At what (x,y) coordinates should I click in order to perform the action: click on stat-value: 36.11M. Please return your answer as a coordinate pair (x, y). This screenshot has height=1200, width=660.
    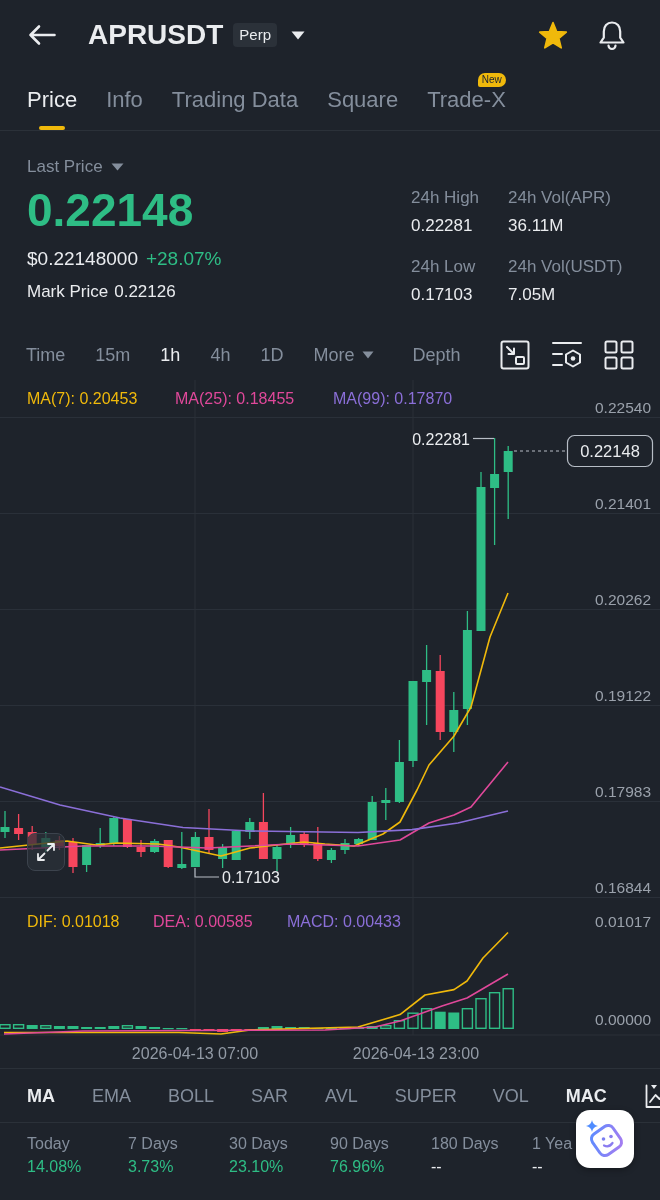
    Looking at the image, I should click on (536, 226).